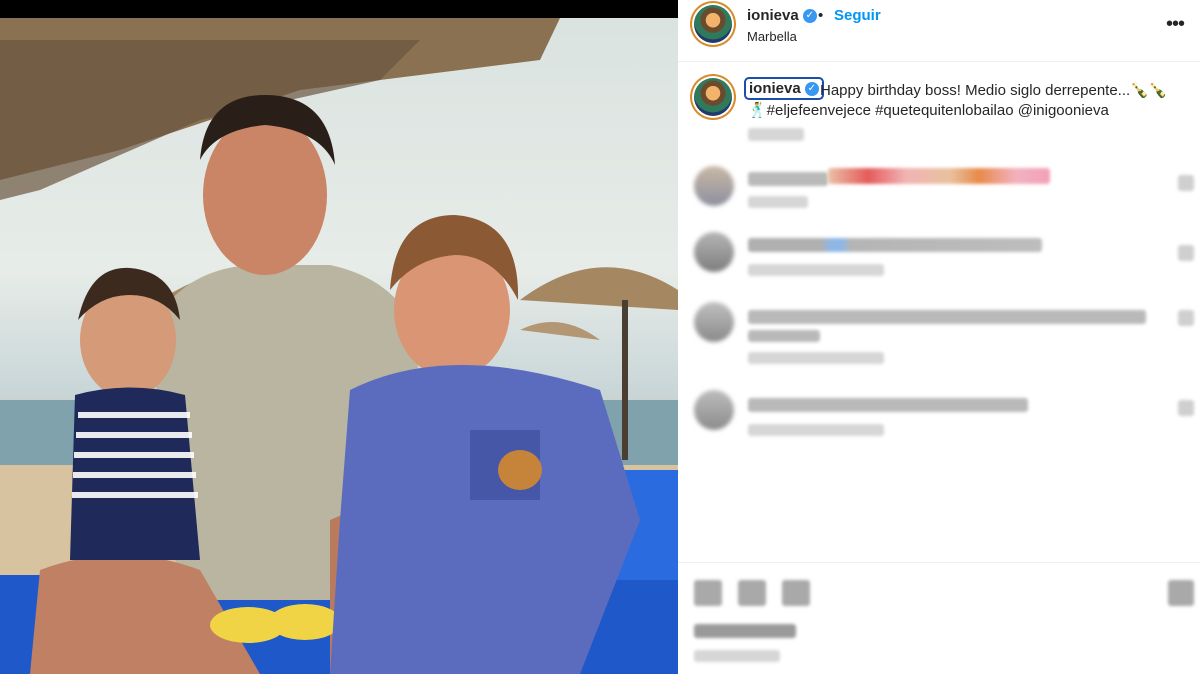 The width and height of the screenshot is (1200, 674). I want to click on post-date-obscured, so click(737, 656).